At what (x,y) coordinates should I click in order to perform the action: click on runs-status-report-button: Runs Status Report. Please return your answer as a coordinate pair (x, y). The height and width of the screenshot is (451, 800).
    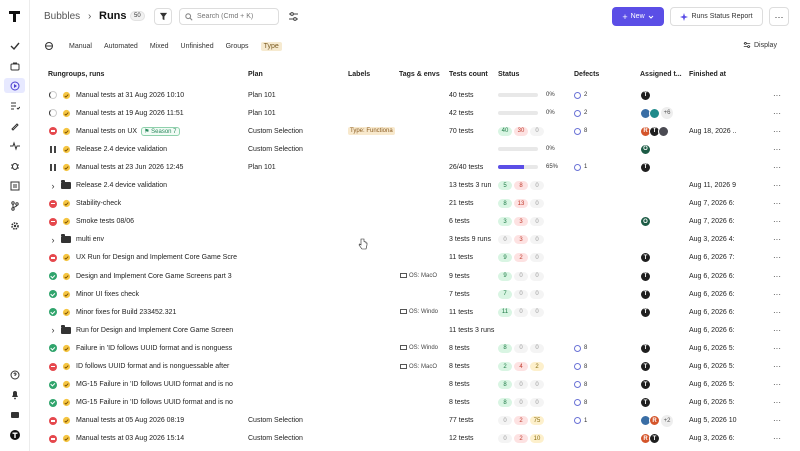
    Looking at the image, I should click on (716, 16).